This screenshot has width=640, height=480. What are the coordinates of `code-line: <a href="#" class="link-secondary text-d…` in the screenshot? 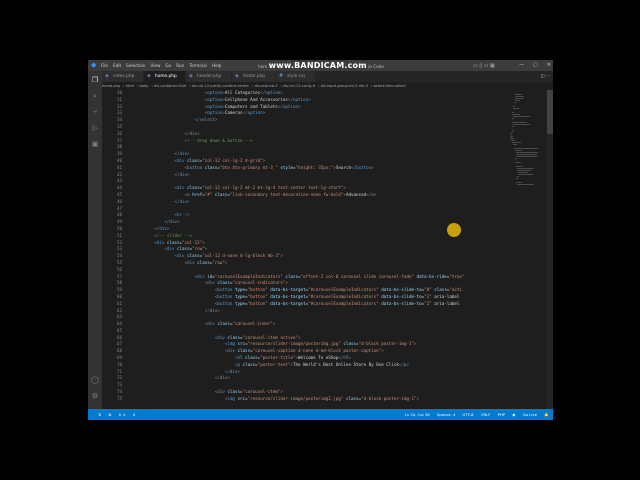 It's located at (315, 195).